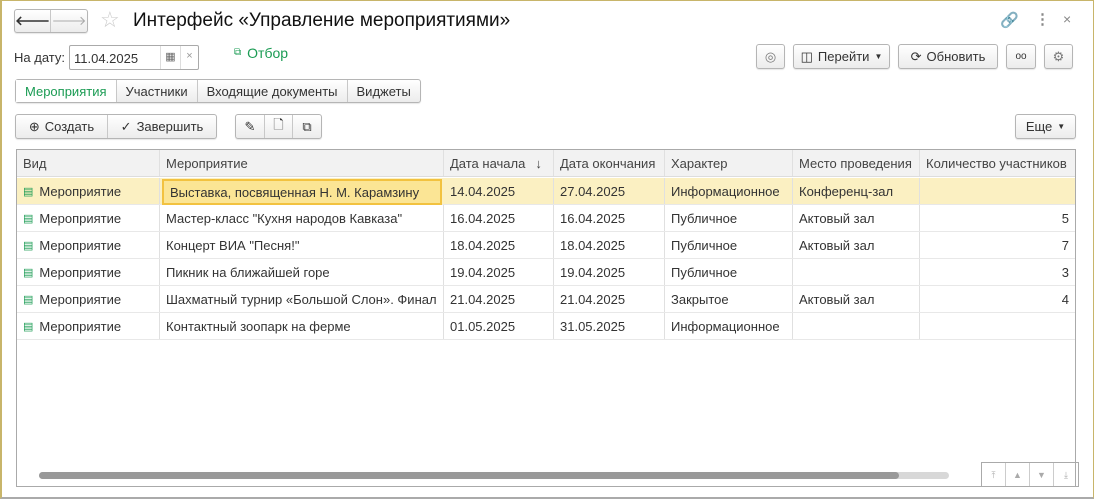  Describe the element at coordinates (302, 163) in the screenshot. I see `column-header: Мероприятие` at that location.